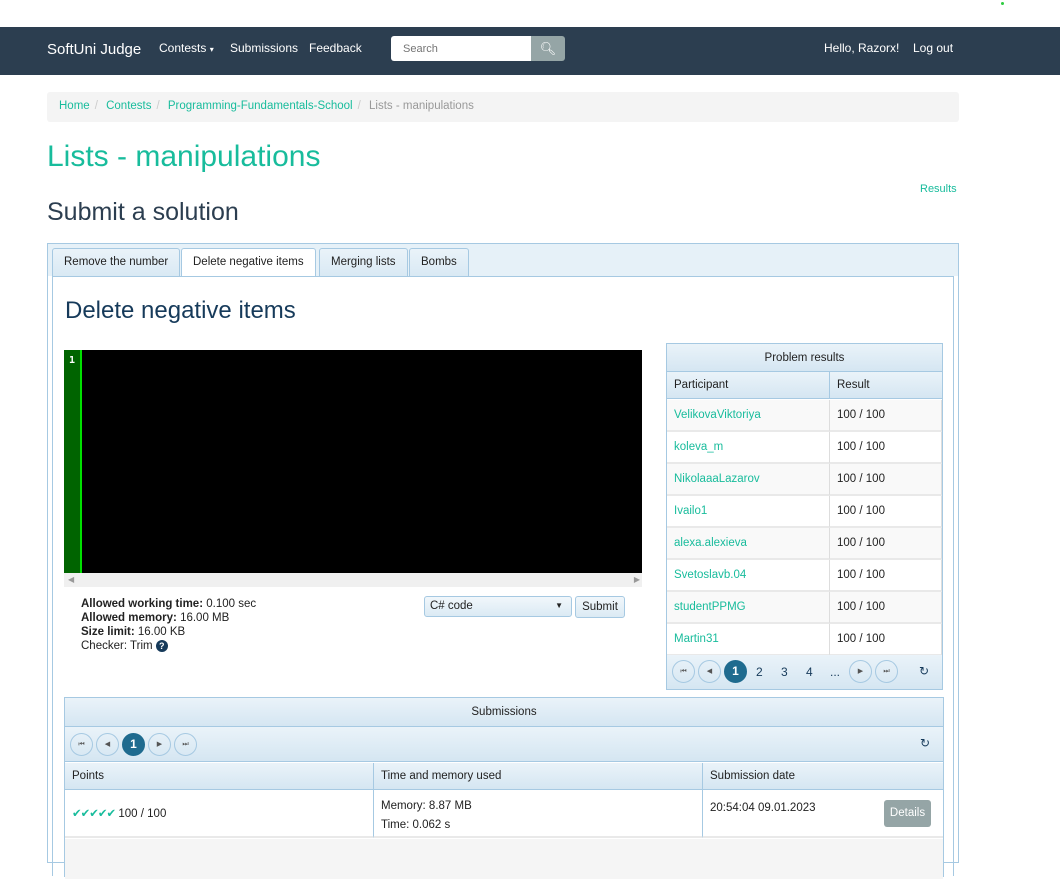  What do you see at coordinates (559, 605) in the screenshot?
I see `dropdown-arrow-icon: ▼` at bounding box center [559, 605].